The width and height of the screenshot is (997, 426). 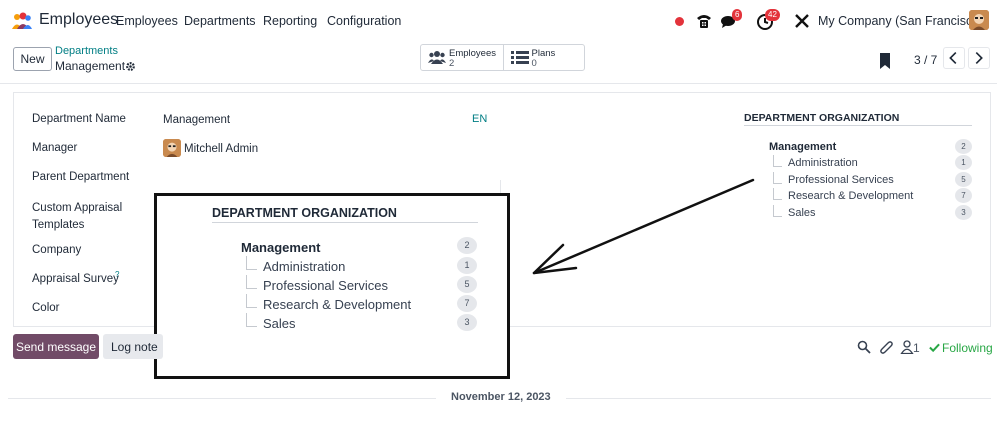 What do you see at coordinates (802, 21) in the screenshot?
I see `tools-icon` at bounding box center [802, 21].